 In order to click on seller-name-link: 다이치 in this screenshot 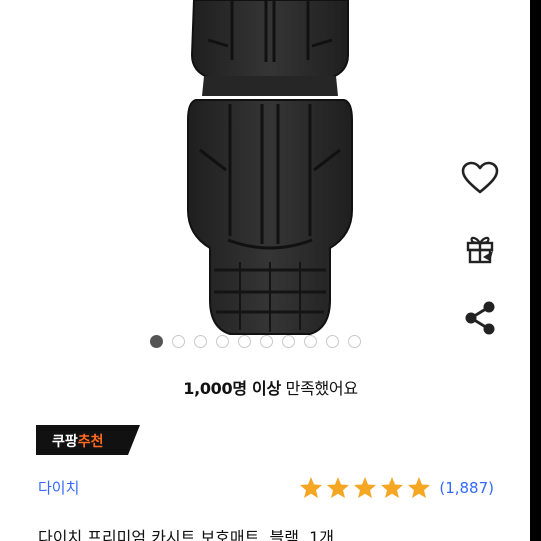, I will do `click(58, 487)`.